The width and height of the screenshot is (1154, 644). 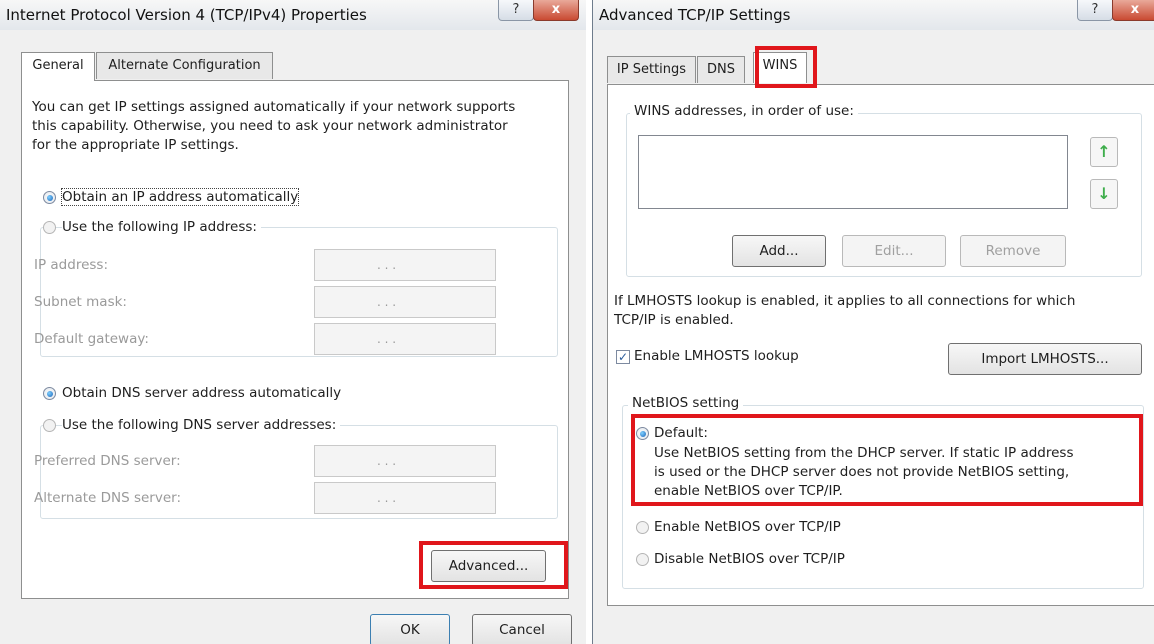 I want to click on dialog-title: Advanced TCP/IP Settings, so click(x=695, y=15).